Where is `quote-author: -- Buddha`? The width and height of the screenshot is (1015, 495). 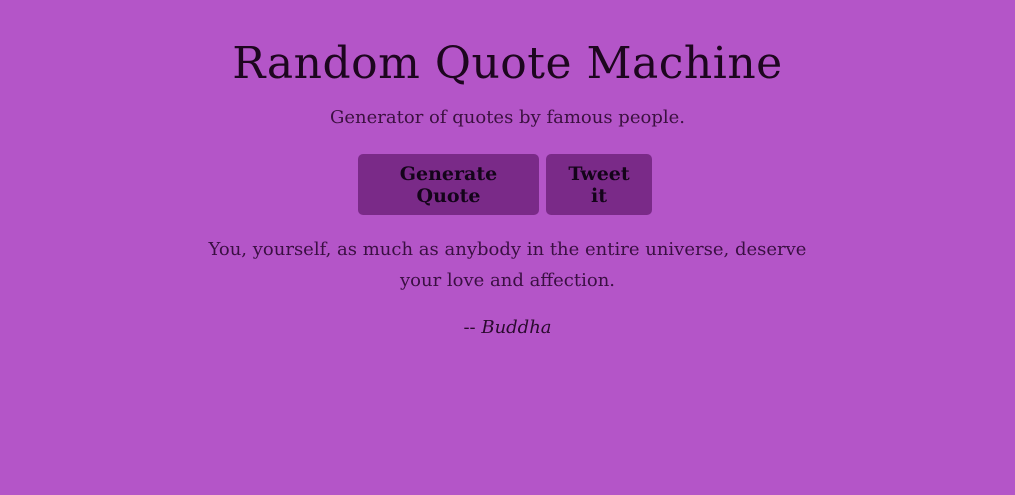
quote-author: -- Buddha is located at coordinates (507, 328).